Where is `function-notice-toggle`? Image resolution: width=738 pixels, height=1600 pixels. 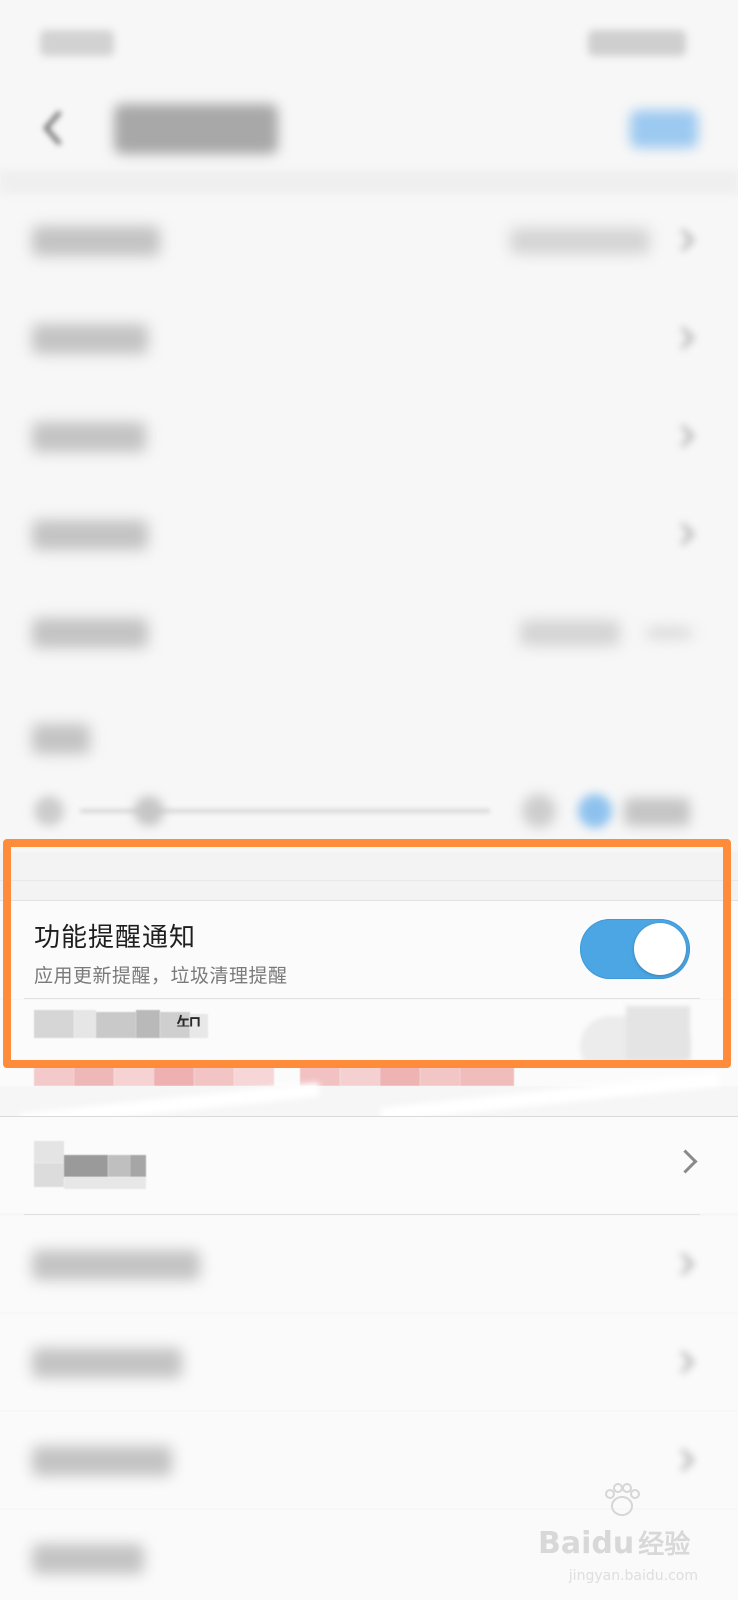
function-notice-toggle is located at coordinates (635, 949).